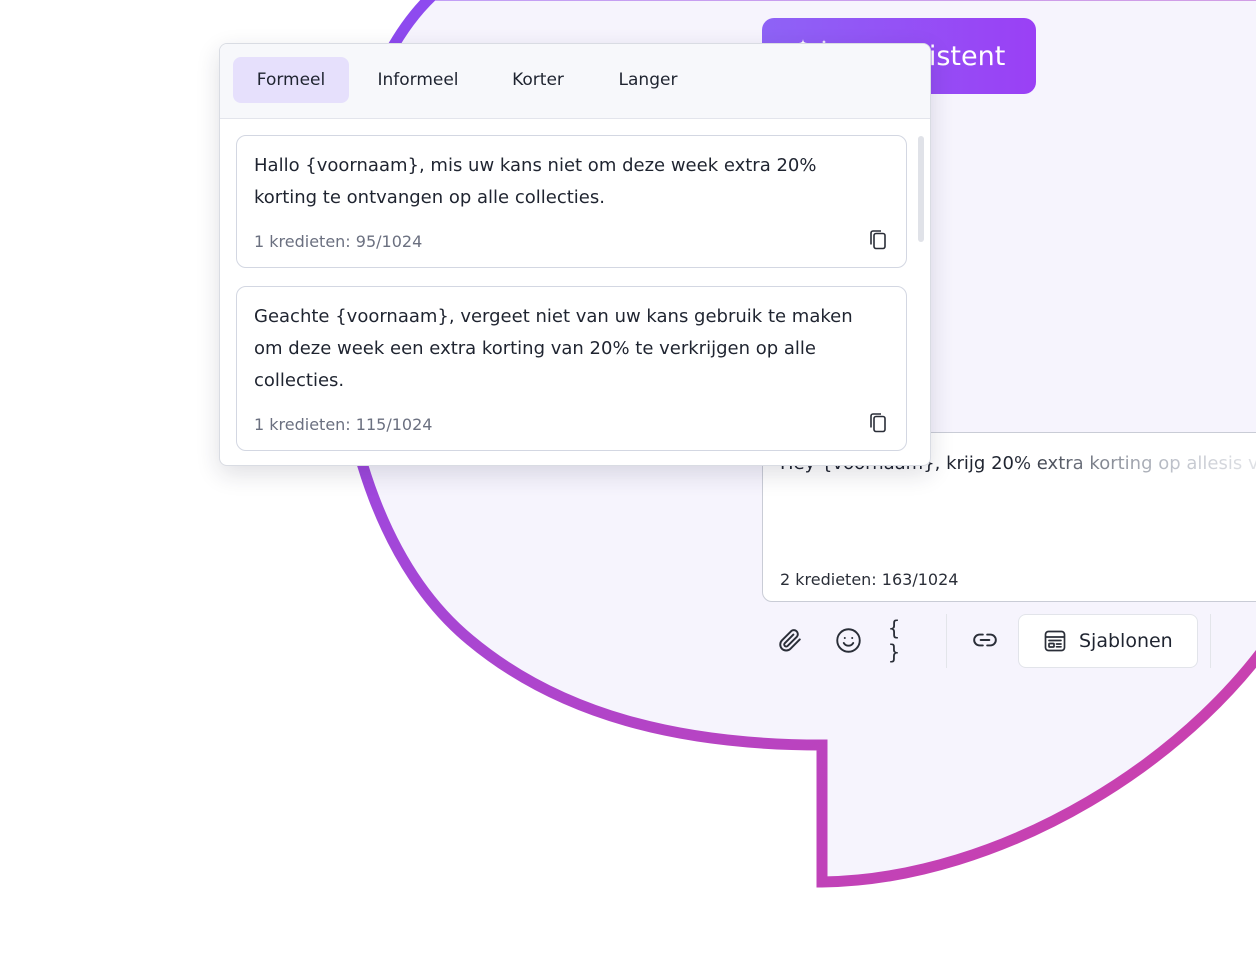 The height and width of the screenshot is (972, 1256). Describe the element at coordinates (648, 80) in the screenshot. I see `tab-langer: Langer` at that location.